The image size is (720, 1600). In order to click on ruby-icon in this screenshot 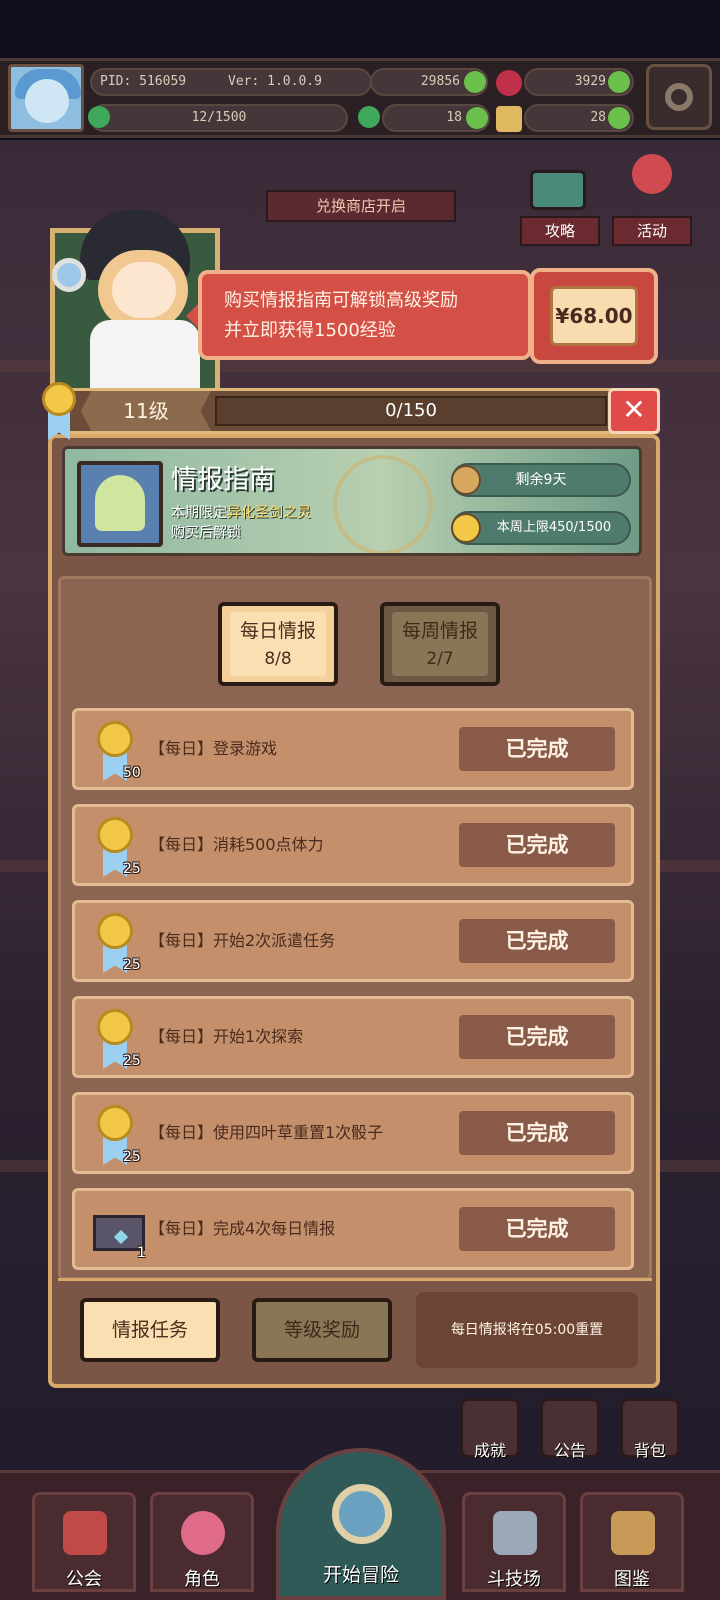, I will do `click(509, 83)`.